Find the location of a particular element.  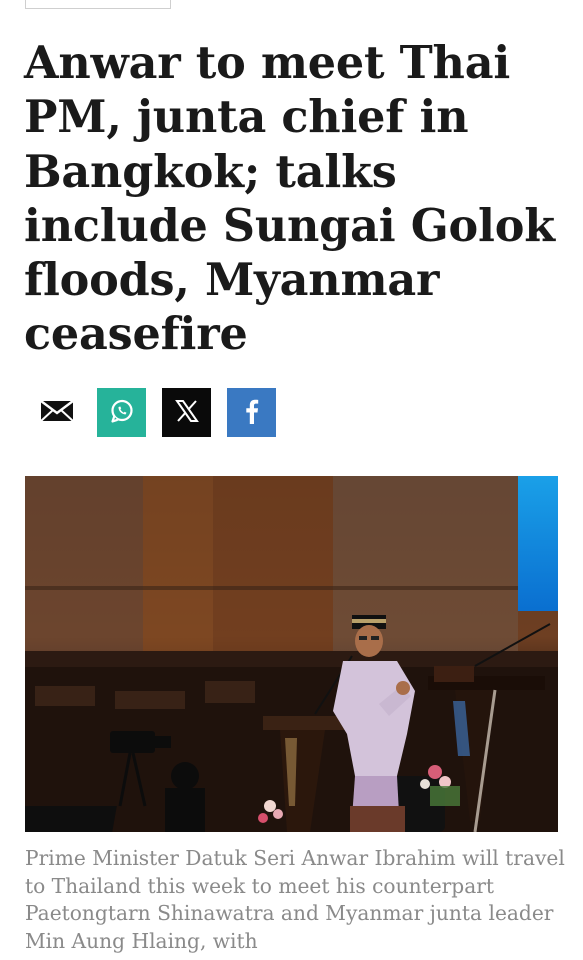

facebook-icon is located at coordinates (252, 413).